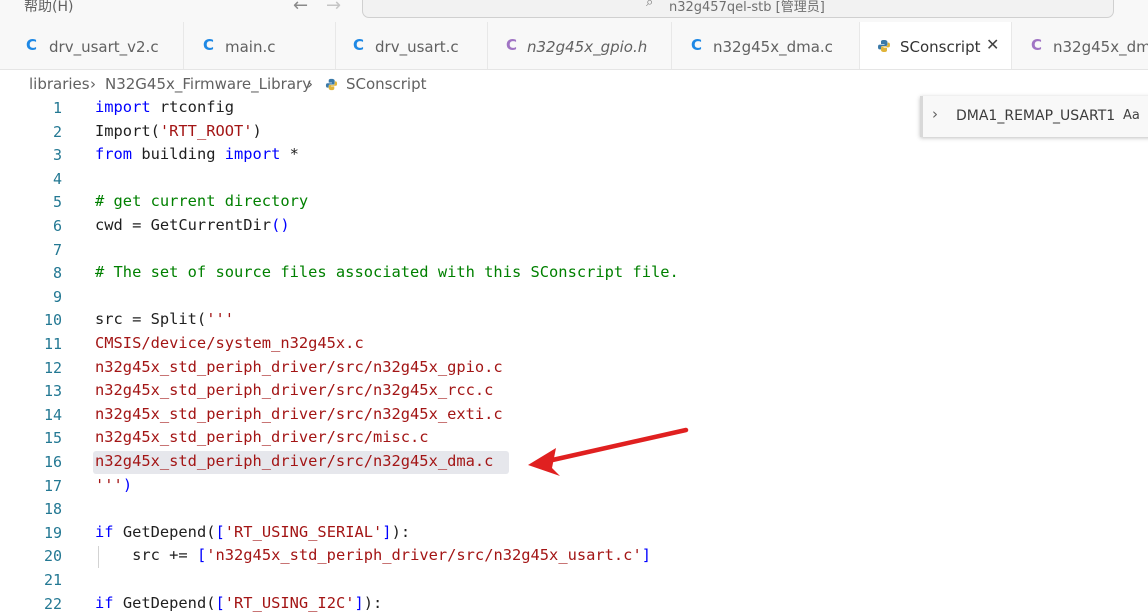 The image size is (1148, 616). What do you see at coordinates (250, 47) in the screenshot?
I see `tab-label: main.c` at bounding box center [250, 47].